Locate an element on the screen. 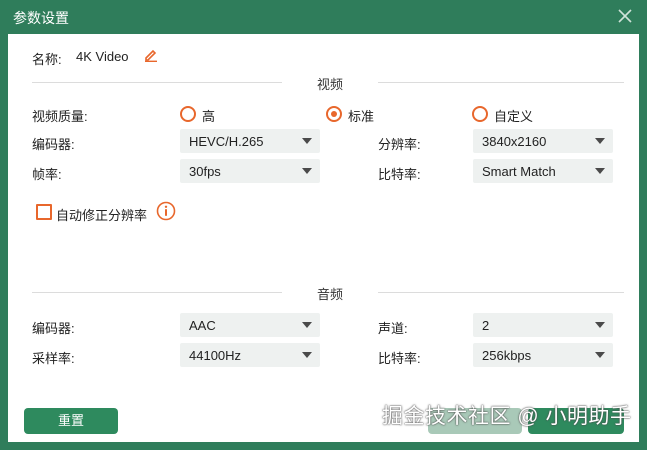 This screenshot has height=450, width=647. title-bar: 参数设置 is located at coordinates (323, 17).